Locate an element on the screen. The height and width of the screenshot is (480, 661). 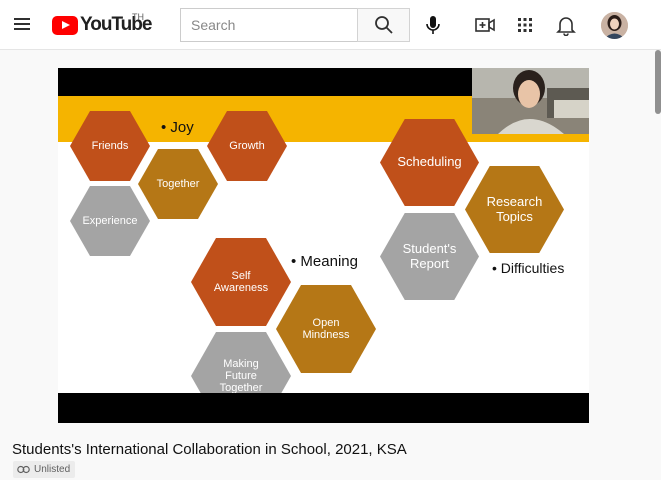
hex-together: Together is located at coordinates (178, 184).